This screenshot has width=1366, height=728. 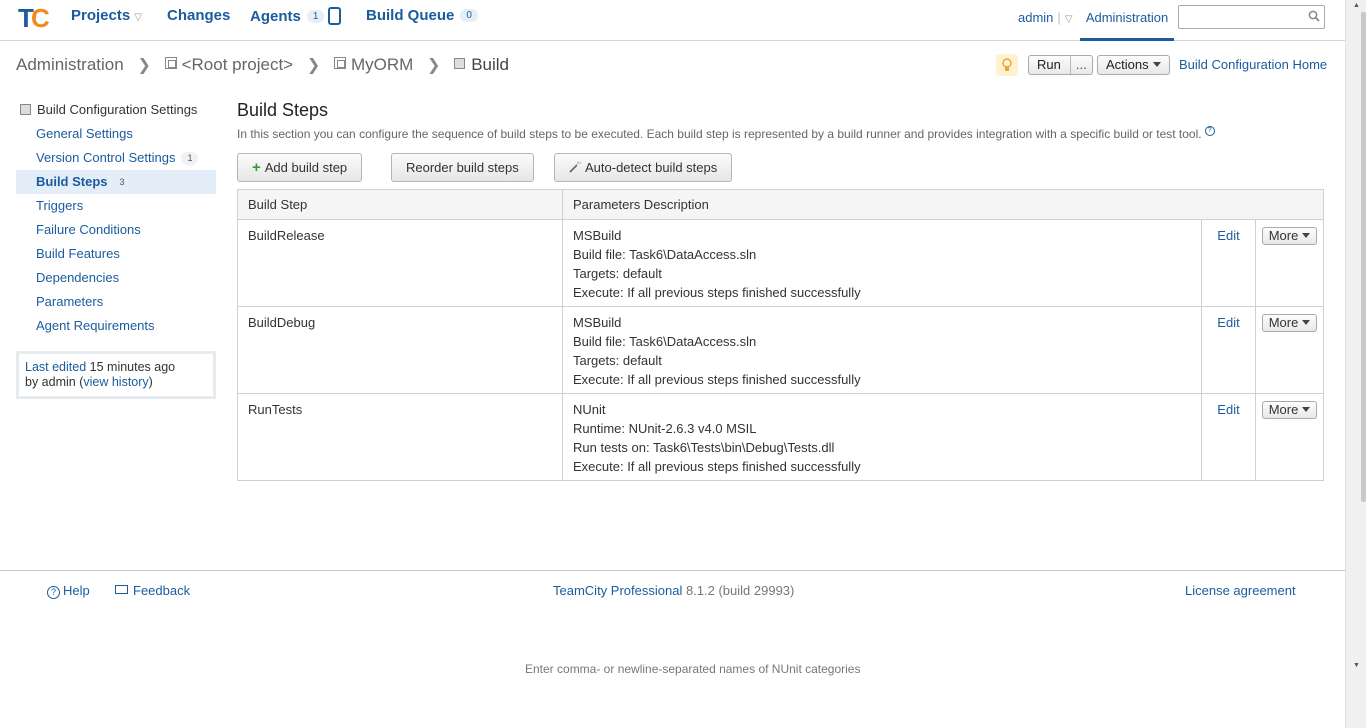 I want to click on run-label: Run, so click(x=1050, y=65).